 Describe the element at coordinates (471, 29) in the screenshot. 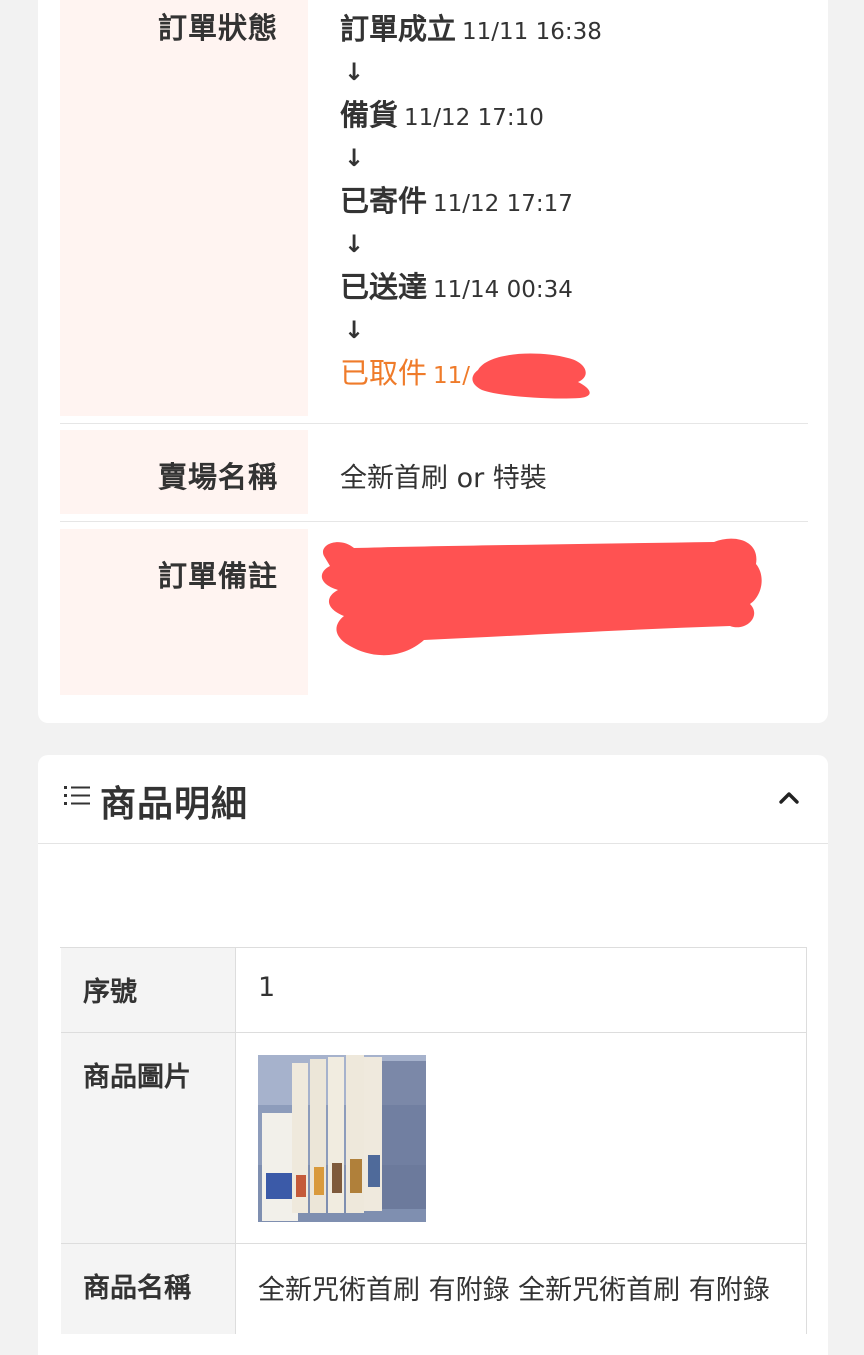

I see `status-step: 訂單成立 11/11 16:38` at that location.